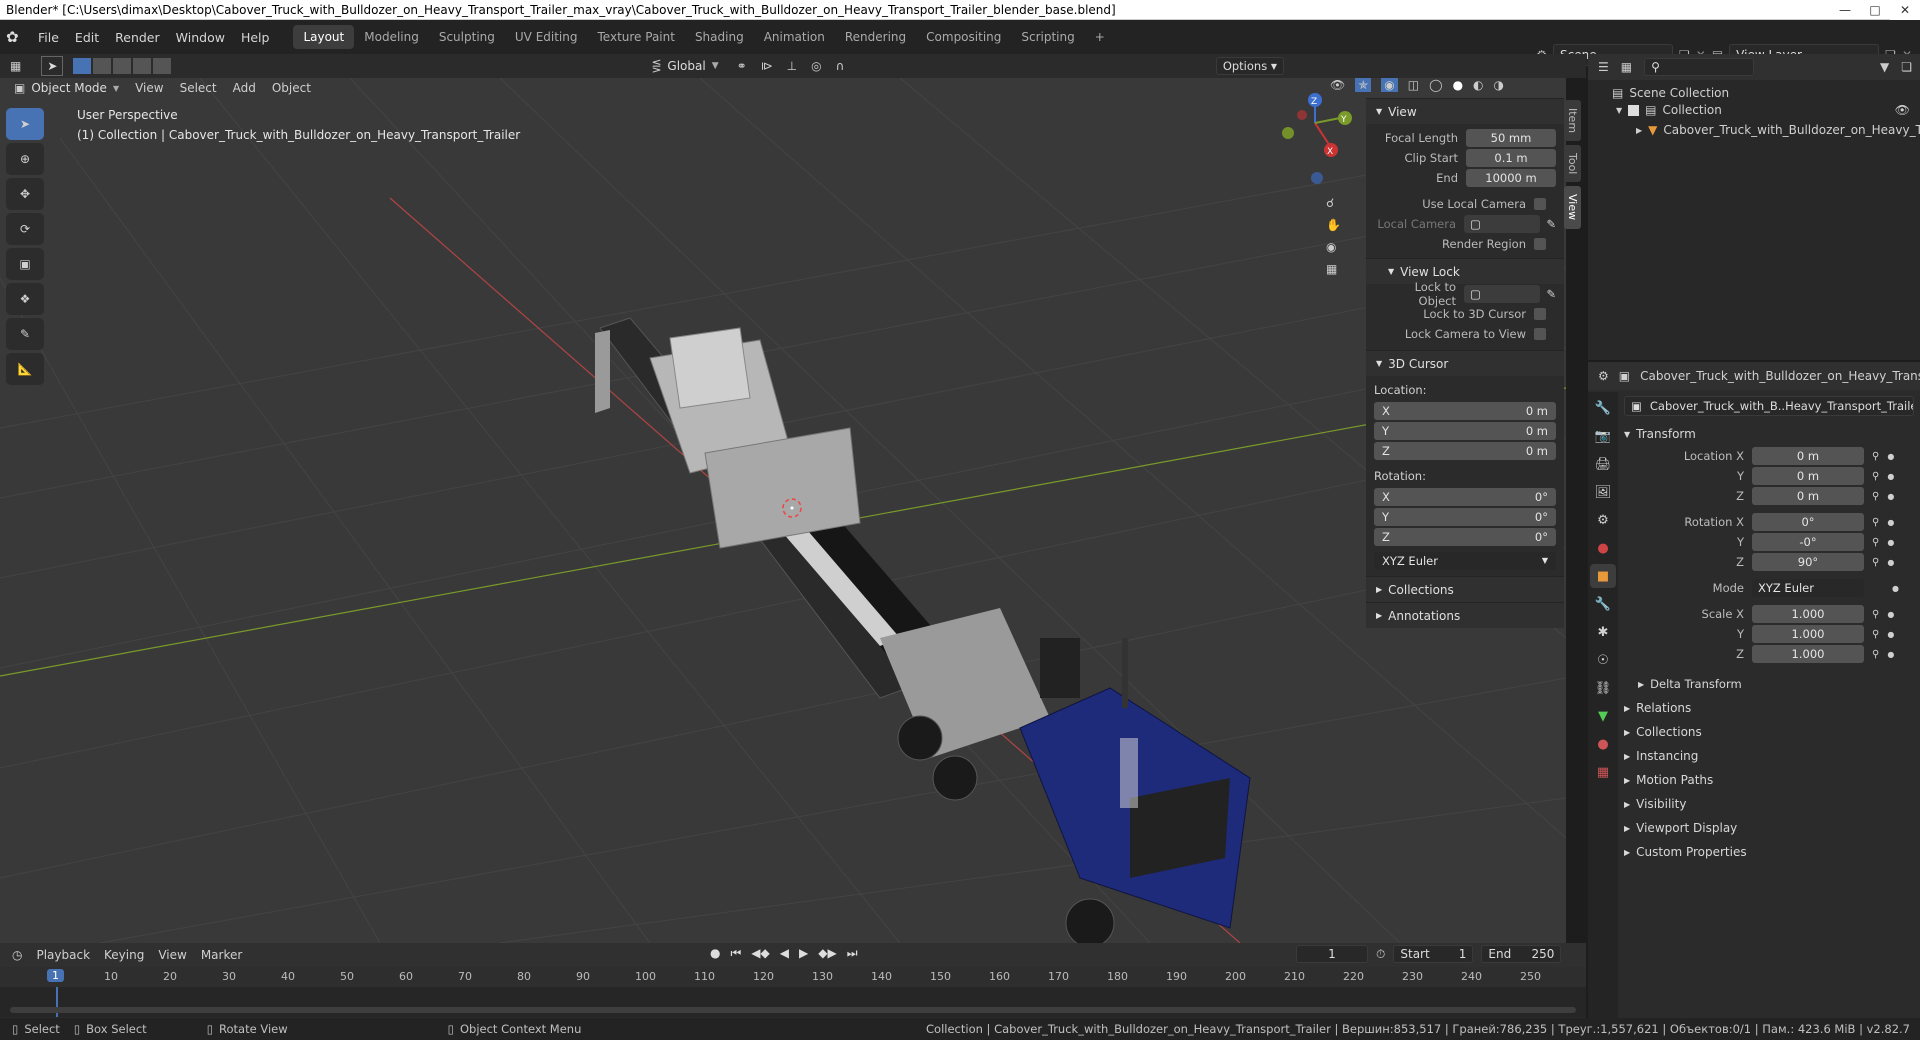  Describe the element at coordinates (1905, 10) in the screenshot. I see `close-icon: ✕` at that location.